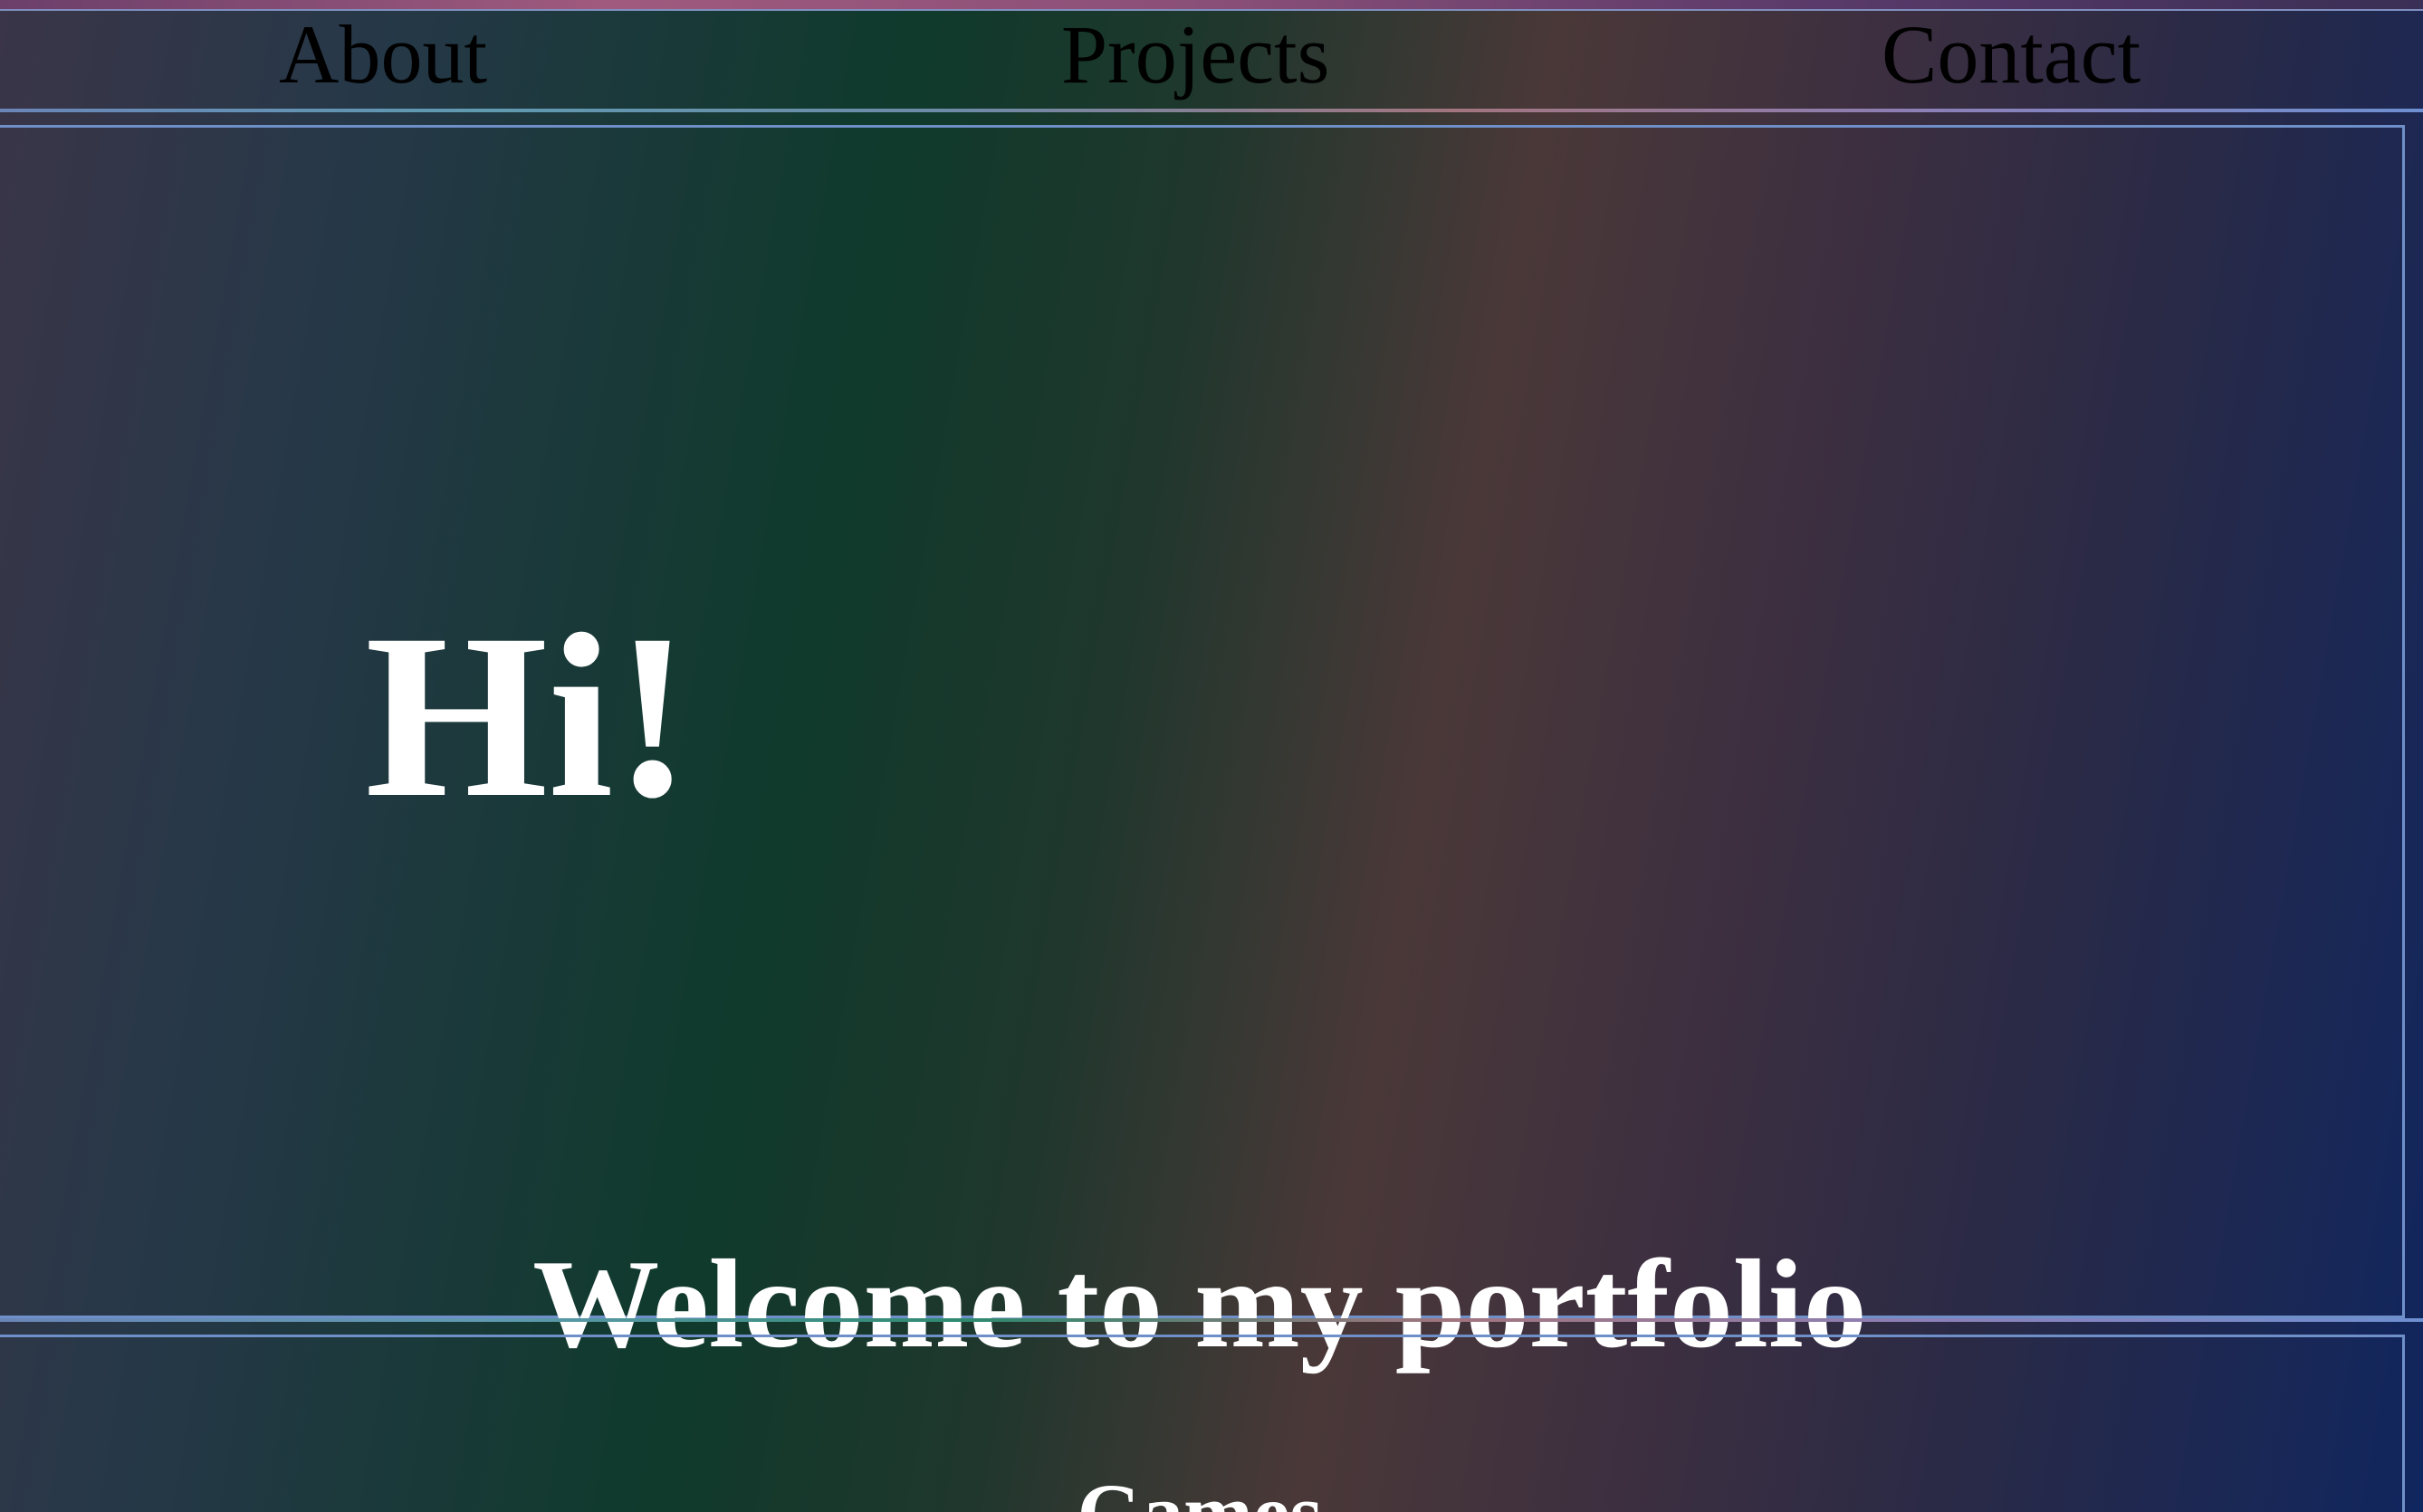  I want to click on games-section-title: Games, so click(1200, 1491).